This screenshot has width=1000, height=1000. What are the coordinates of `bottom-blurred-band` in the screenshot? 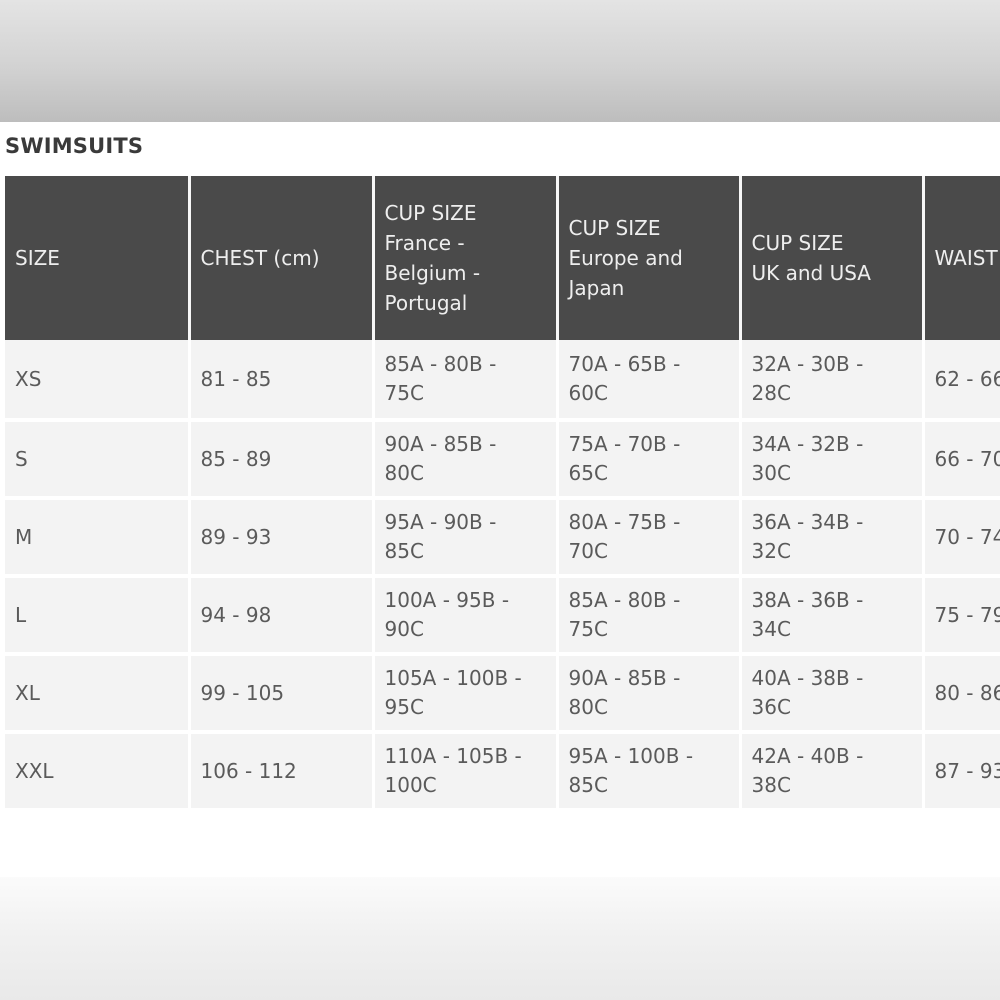 It's located at (500, 938).